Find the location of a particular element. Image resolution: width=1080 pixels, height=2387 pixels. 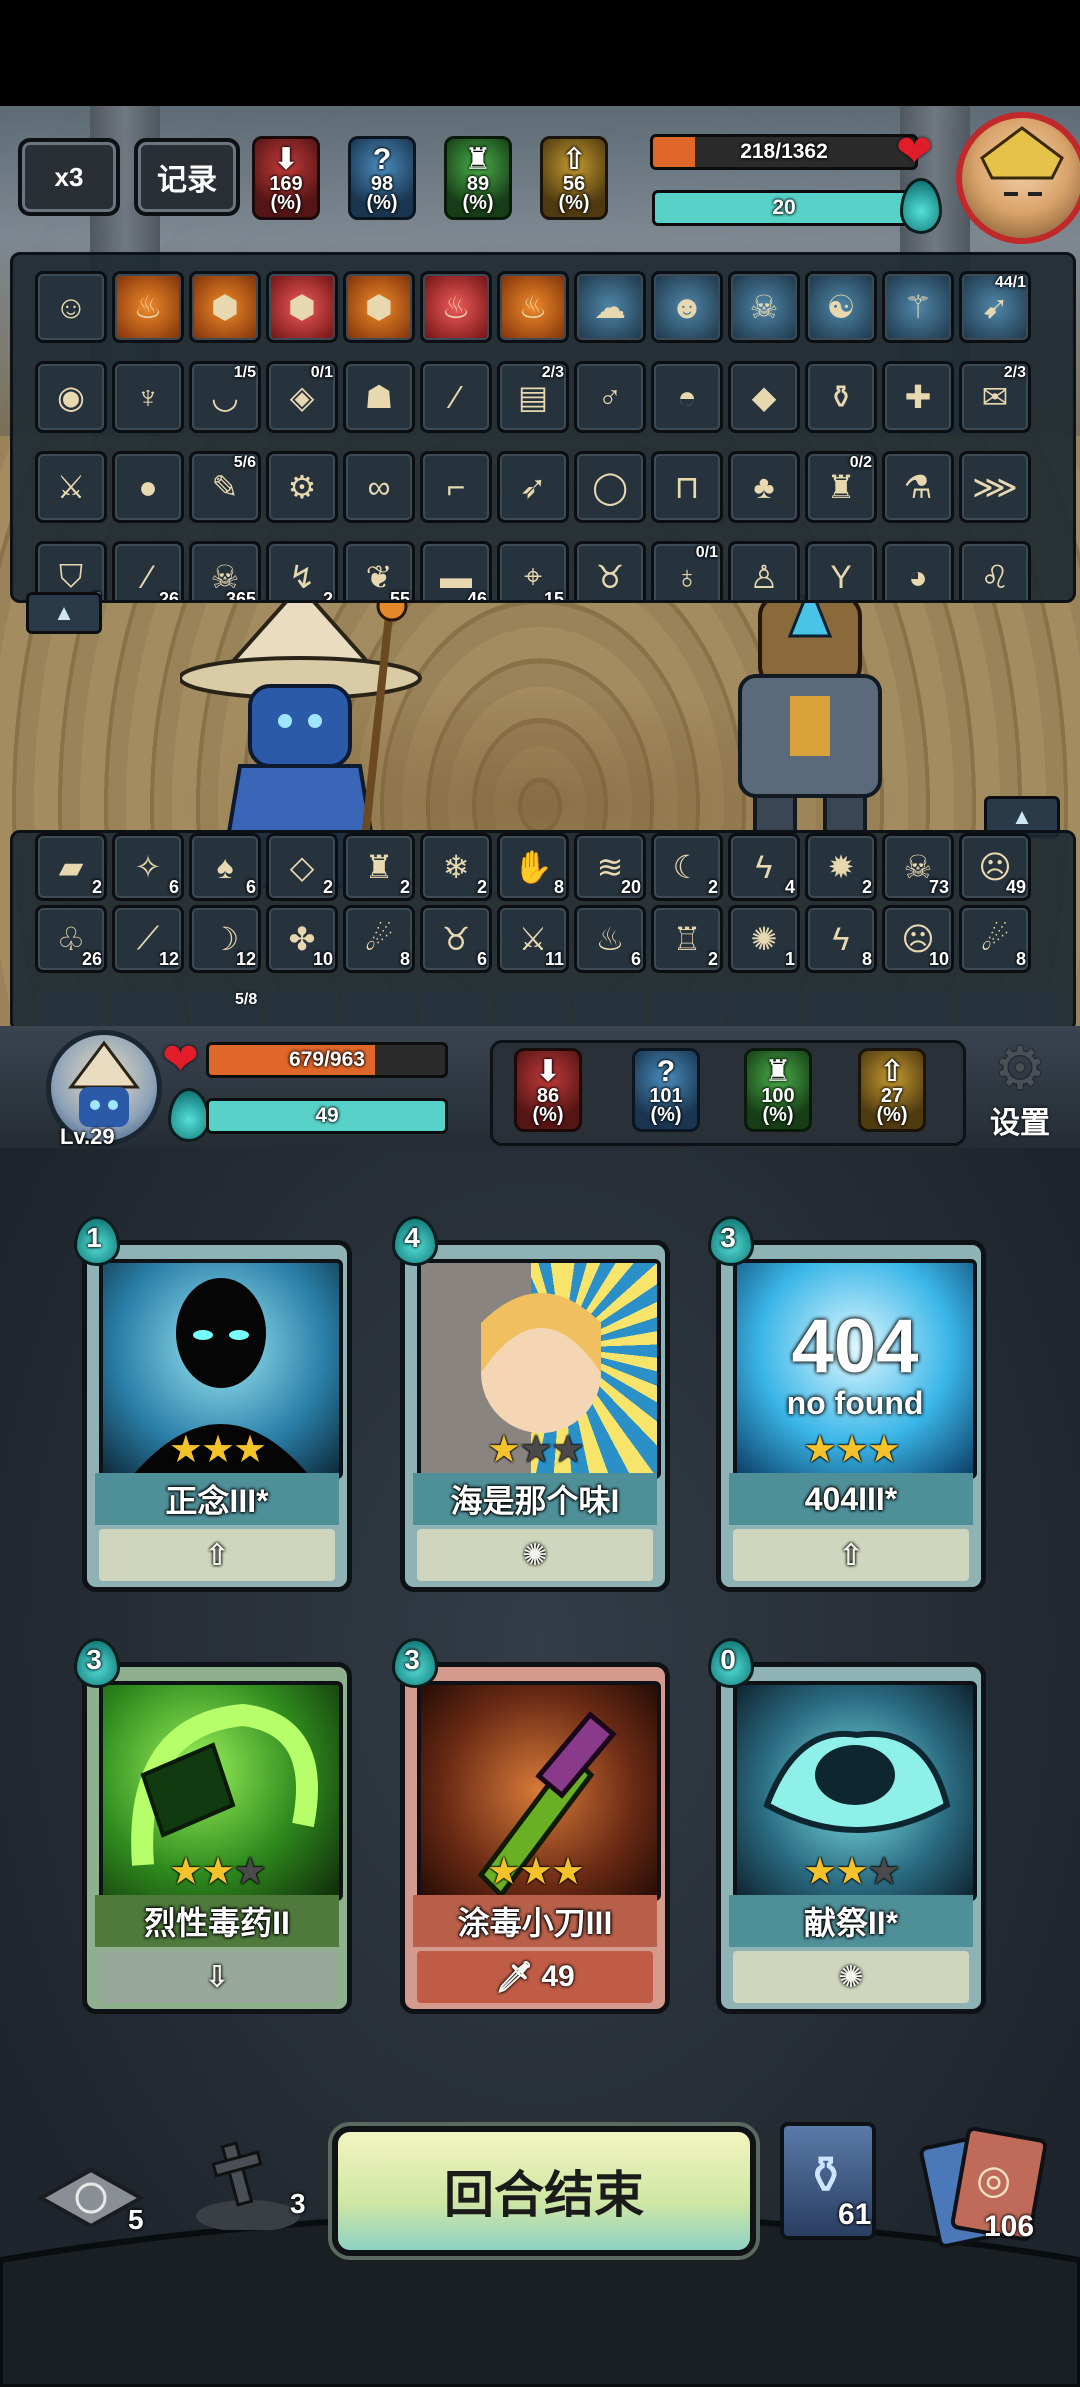

buff-slot: ⟋ 12 is located at coordinates (148, 939).